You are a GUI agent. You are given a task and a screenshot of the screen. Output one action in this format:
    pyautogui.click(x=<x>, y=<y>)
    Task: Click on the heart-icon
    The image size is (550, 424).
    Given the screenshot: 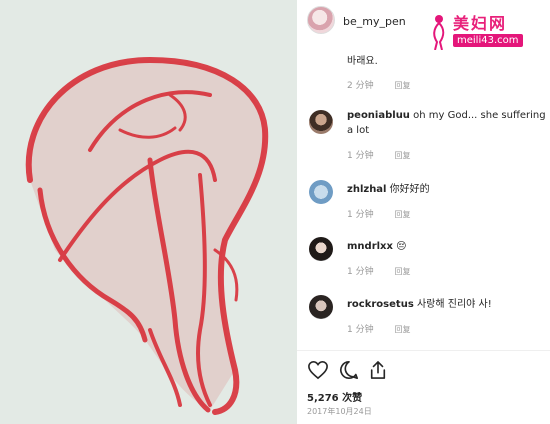 What is the action you would take?
    pyautogui.click(x=318, y=370)
    